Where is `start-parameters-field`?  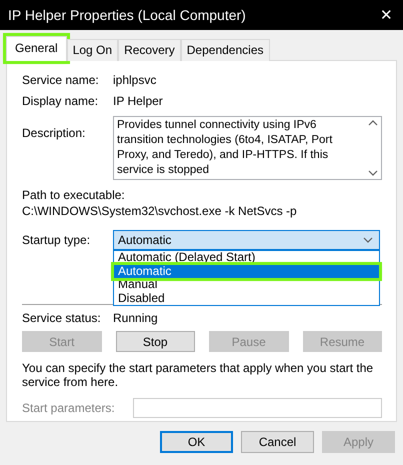 start-parameters-field is located at coordinates (257, 408).